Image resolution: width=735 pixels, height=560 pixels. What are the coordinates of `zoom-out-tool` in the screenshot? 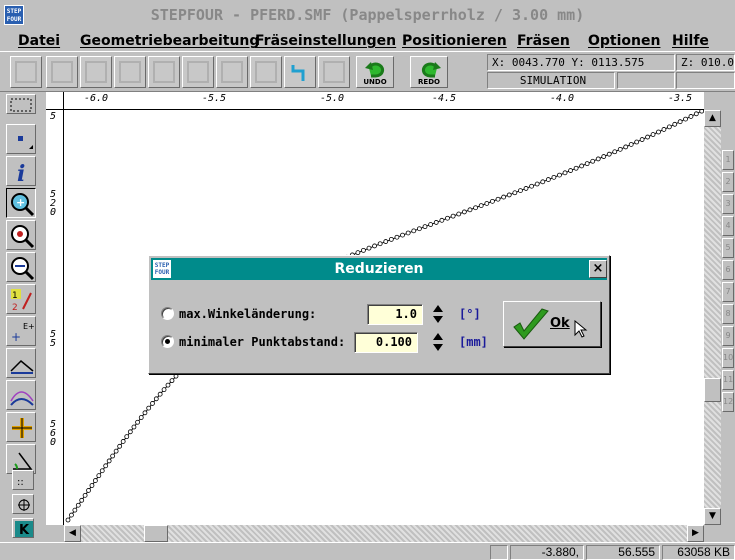 It's located at (21, 267).